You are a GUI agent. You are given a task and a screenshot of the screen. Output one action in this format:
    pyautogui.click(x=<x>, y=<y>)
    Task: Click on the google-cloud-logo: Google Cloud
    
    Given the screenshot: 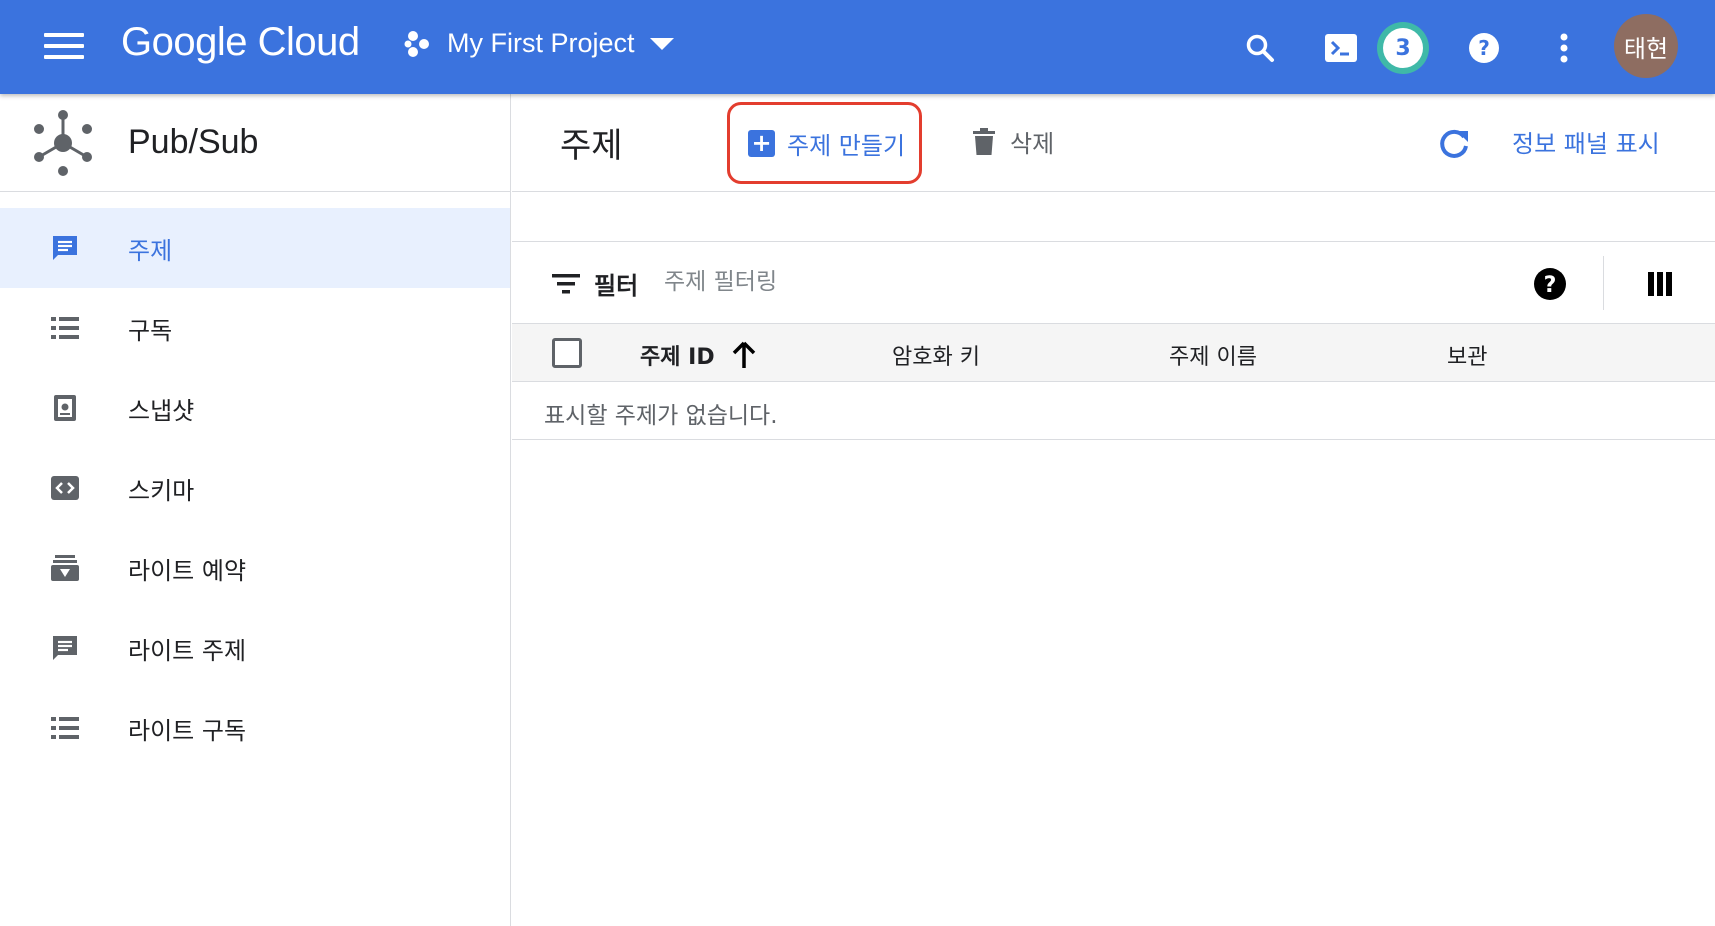 What is the action you would take?
    pyautogui.click(x=240, y=42)
    